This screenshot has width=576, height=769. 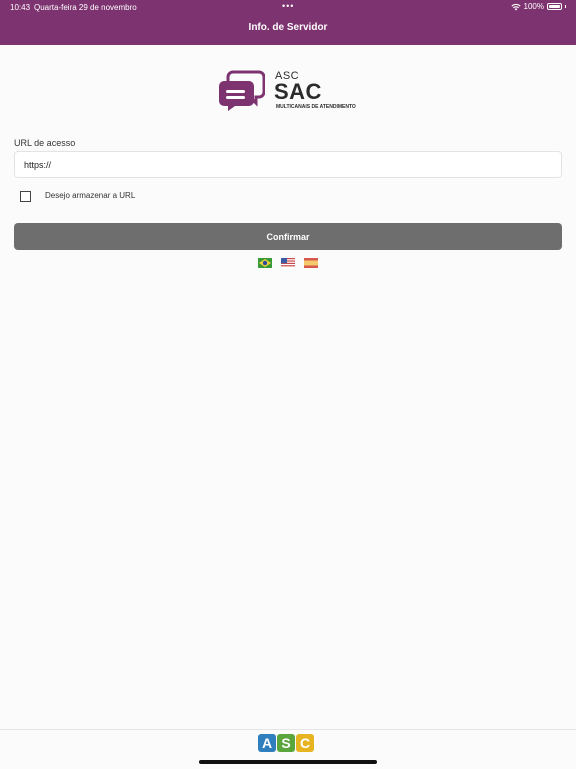 What do you see at coordinates (288, 236) in the screenshot?
I see `confirm-button: Confirmar` at bounding box center [288, 236].